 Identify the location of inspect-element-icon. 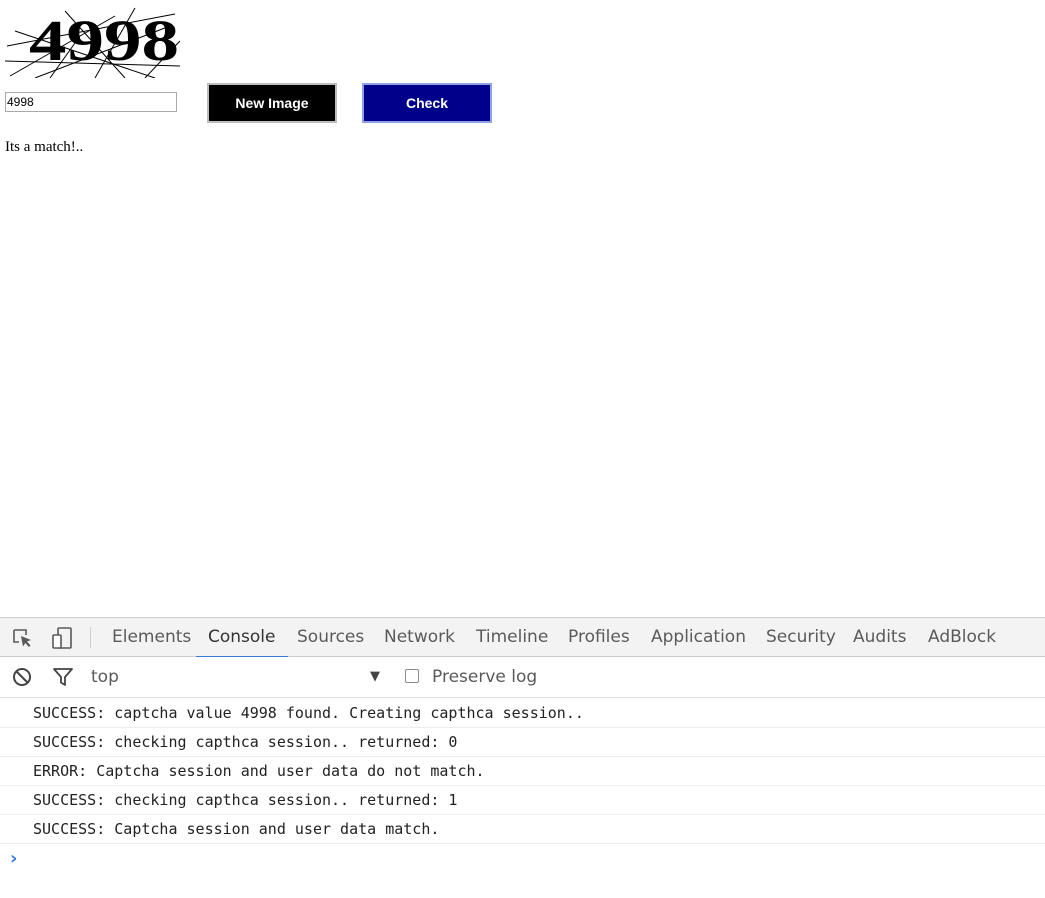
(22, 637).